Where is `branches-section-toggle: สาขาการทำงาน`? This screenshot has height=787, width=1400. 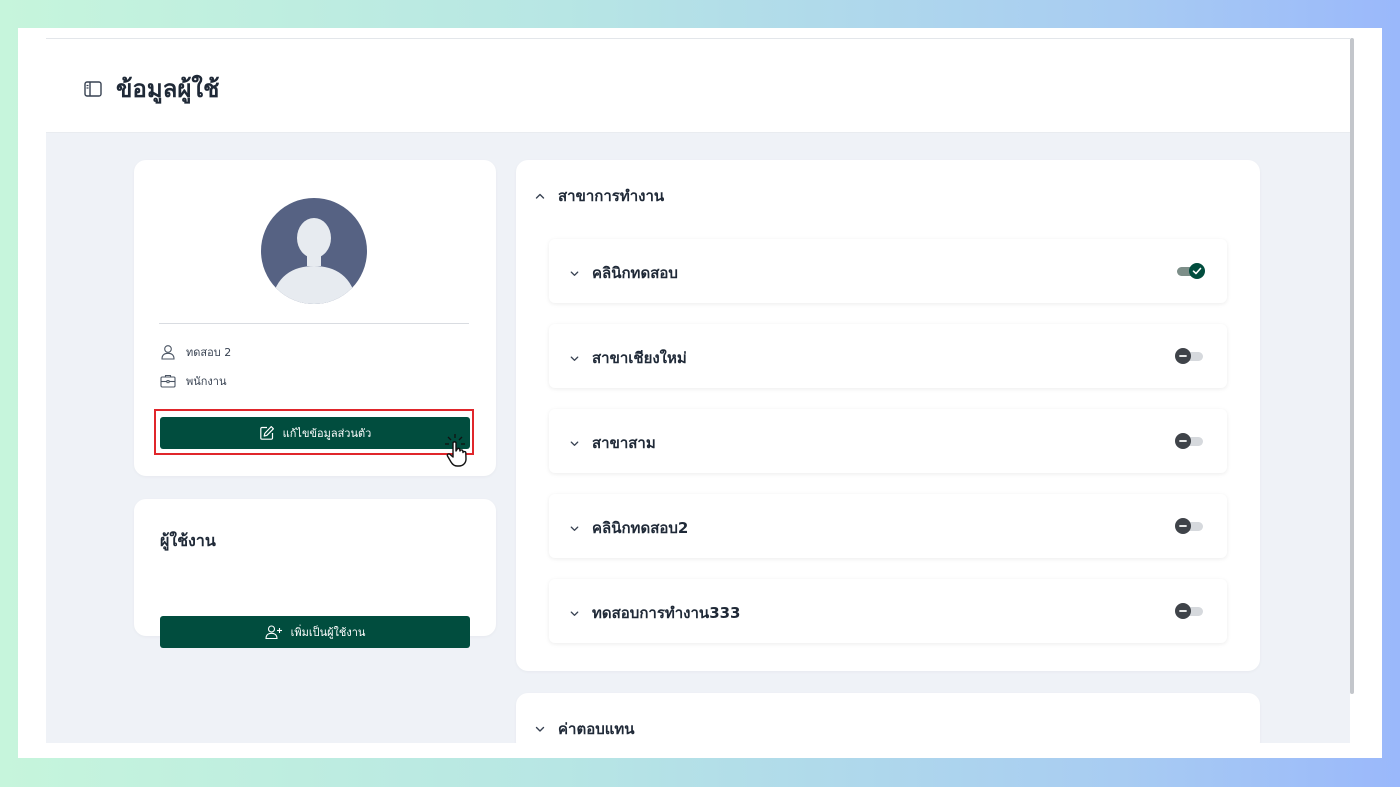 branches-section-toggle: สาขาการทำงาน is located at coordinates (599, 196).